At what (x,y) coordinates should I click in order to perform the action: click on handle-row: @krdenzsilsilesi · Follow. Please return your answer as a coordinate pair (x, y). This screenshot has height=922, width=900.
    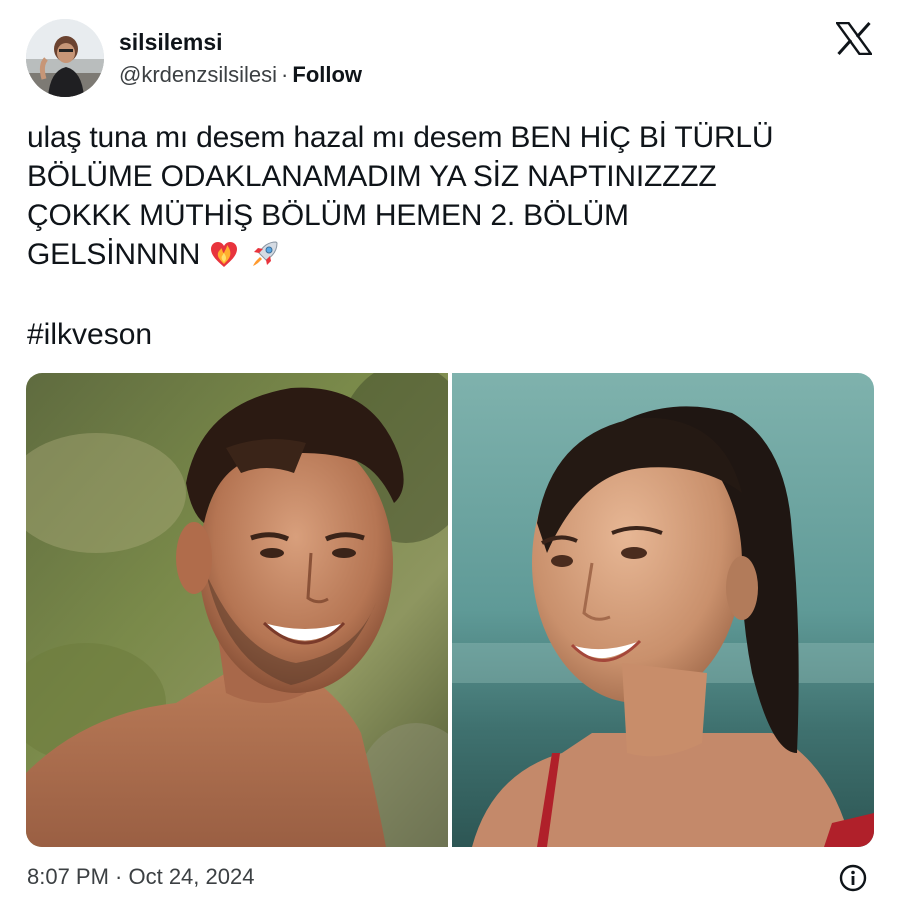
    Looking at the image, I should click on (240, 75).